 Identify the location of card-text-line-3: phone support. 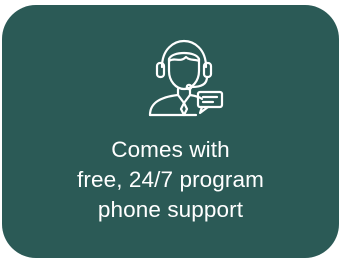
(170, 209).